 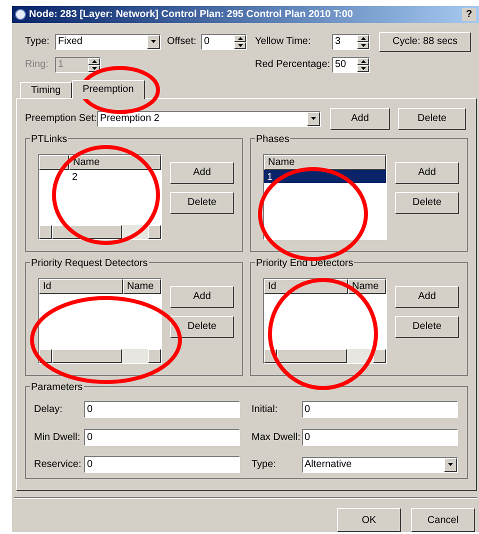 I want to click on field-label: Preemption Set:, so click(x=61, y=119).